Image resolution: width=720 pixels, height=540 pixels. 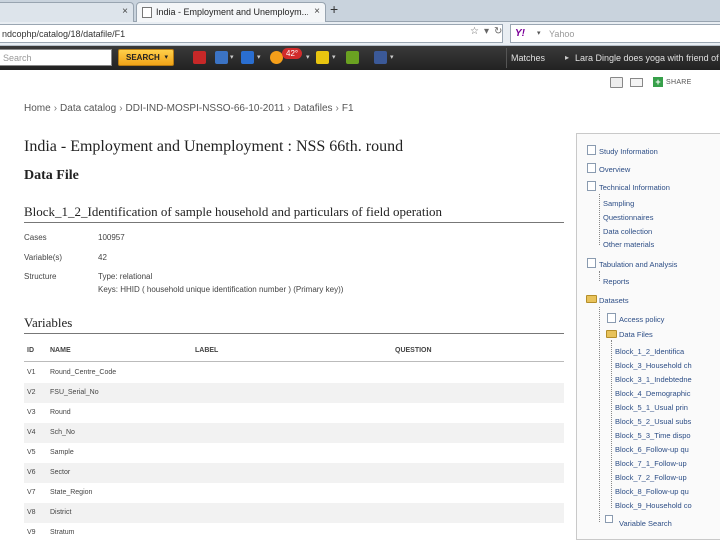 I want to click on toolbar-search-placeholder: Search, so click(x=17, y=58).